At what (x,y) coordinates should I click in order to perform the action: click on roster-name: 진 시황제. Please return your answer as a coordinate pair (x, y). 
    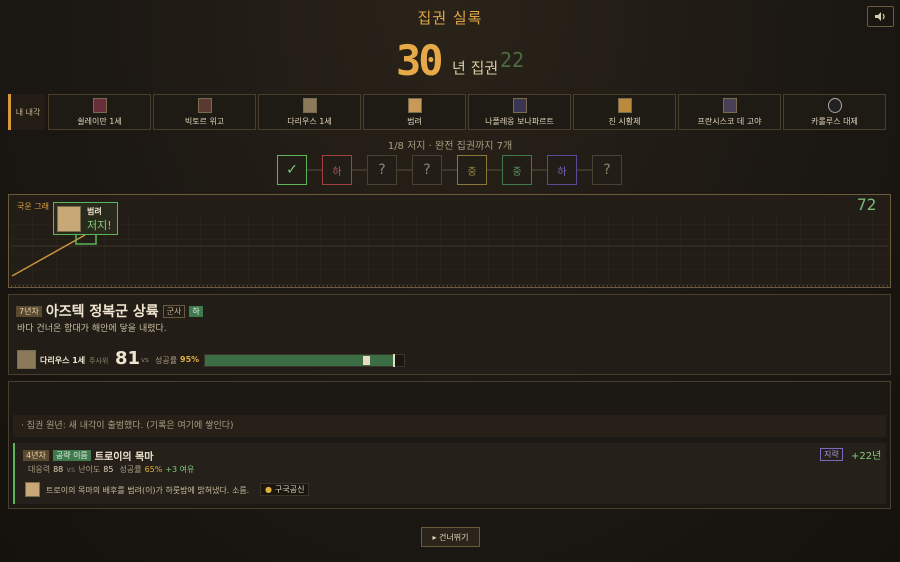
    Looking at the image, I should click on (624, 121).